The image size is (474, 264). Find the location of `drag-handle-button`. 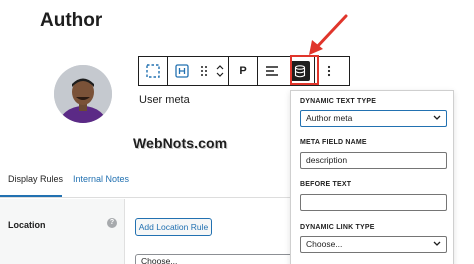

drag-handle-button is located at coordinates (204, 71).